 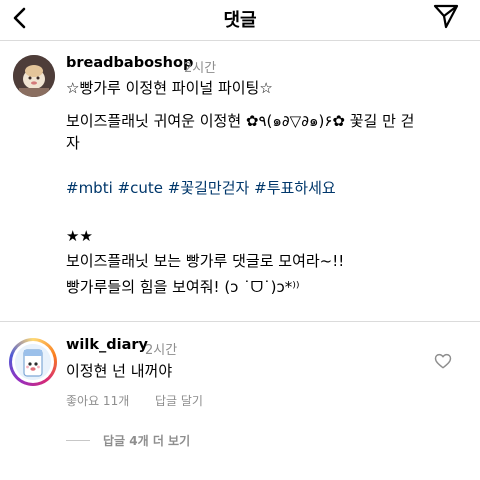 I want to click on paper-plane-icon, so click(x=446, y=16).